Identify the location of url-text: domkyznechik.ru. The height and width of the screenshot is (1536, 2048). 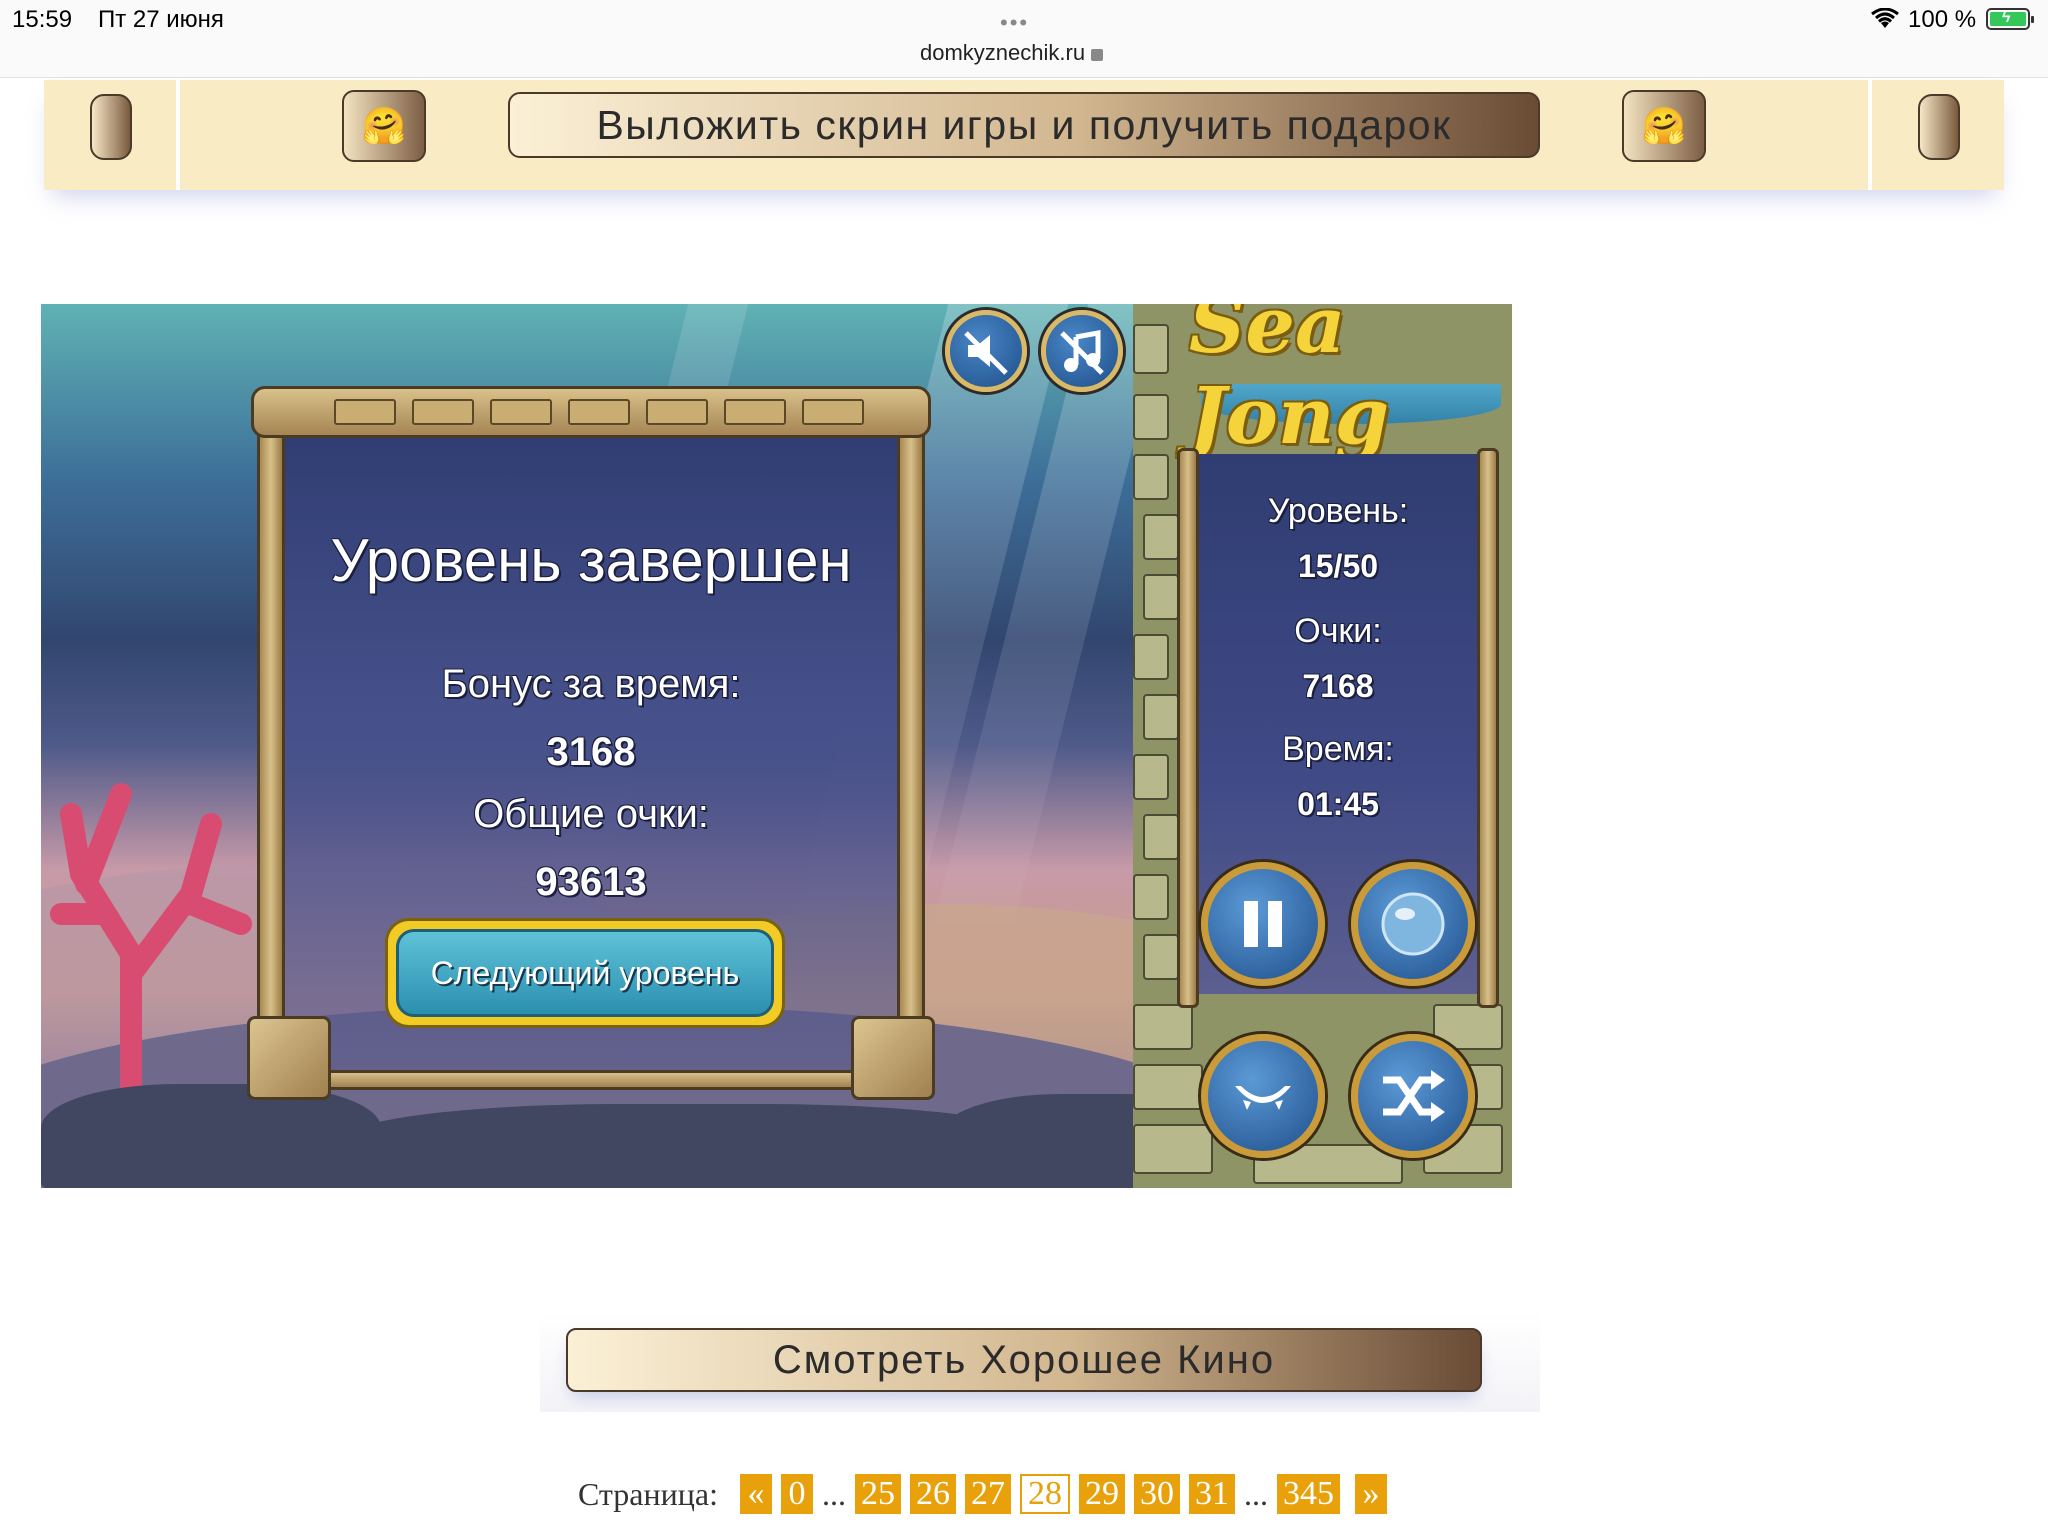
(1003, 52).